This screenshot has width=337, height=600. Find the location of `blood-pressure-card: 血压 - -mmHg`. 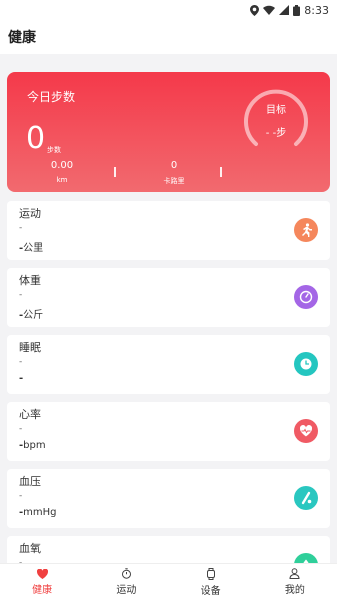

blood-pressure-card: 血压 - -mmHg is located at coordinates (168, 498).